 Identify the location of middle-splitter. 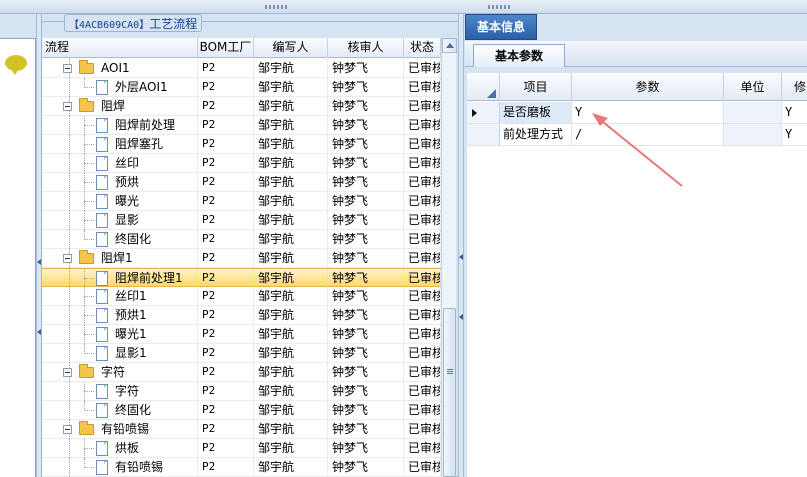
(461, 245).